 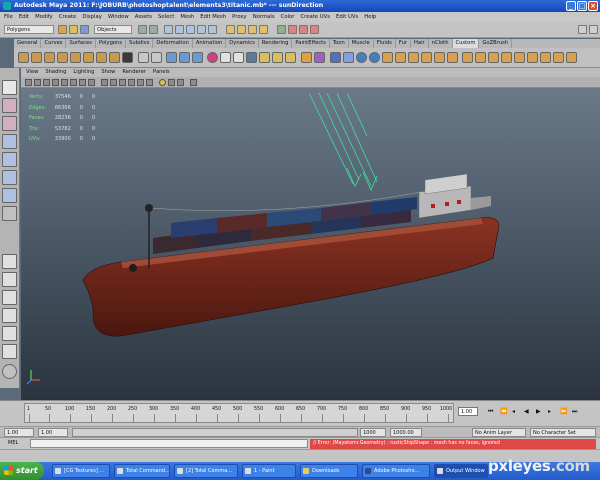 I want to click on shelf-tool-10-icon, so click(x=143, y=57).